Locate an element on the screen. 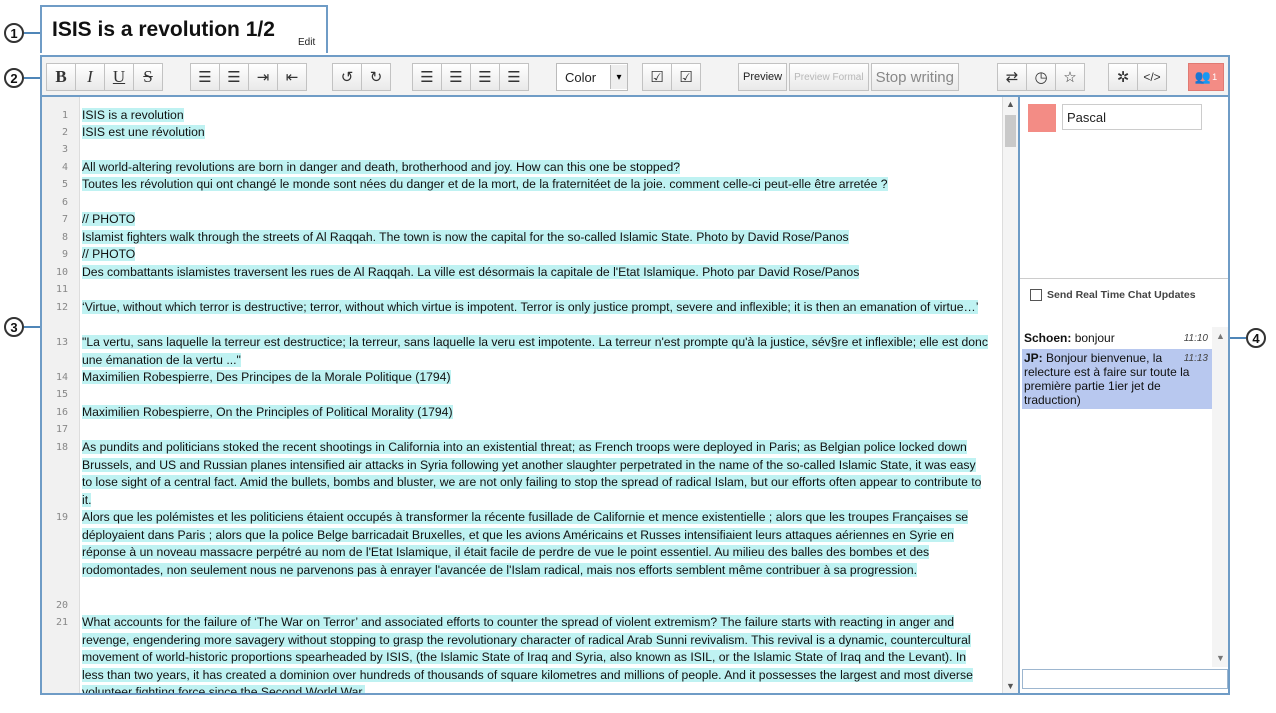 The image size is (1276, 713). users-count: 1 is located at coordinates (1215, 77).